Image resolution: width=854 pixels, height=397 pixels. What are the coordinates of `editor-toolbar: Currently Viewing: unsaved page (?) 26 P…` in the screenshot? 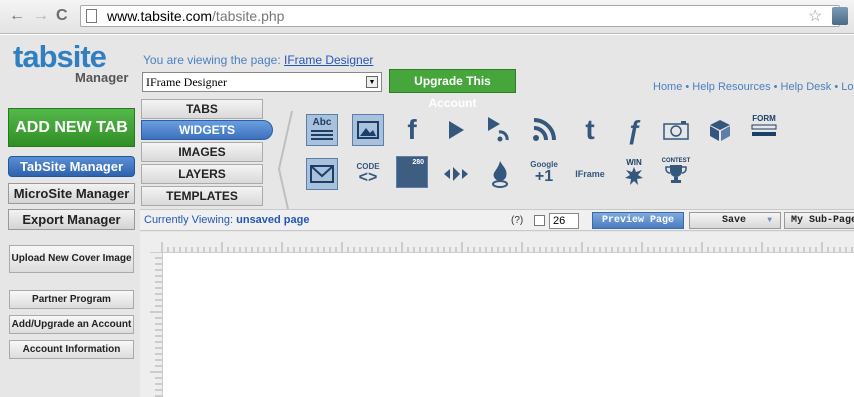 It's located at (497, 220).